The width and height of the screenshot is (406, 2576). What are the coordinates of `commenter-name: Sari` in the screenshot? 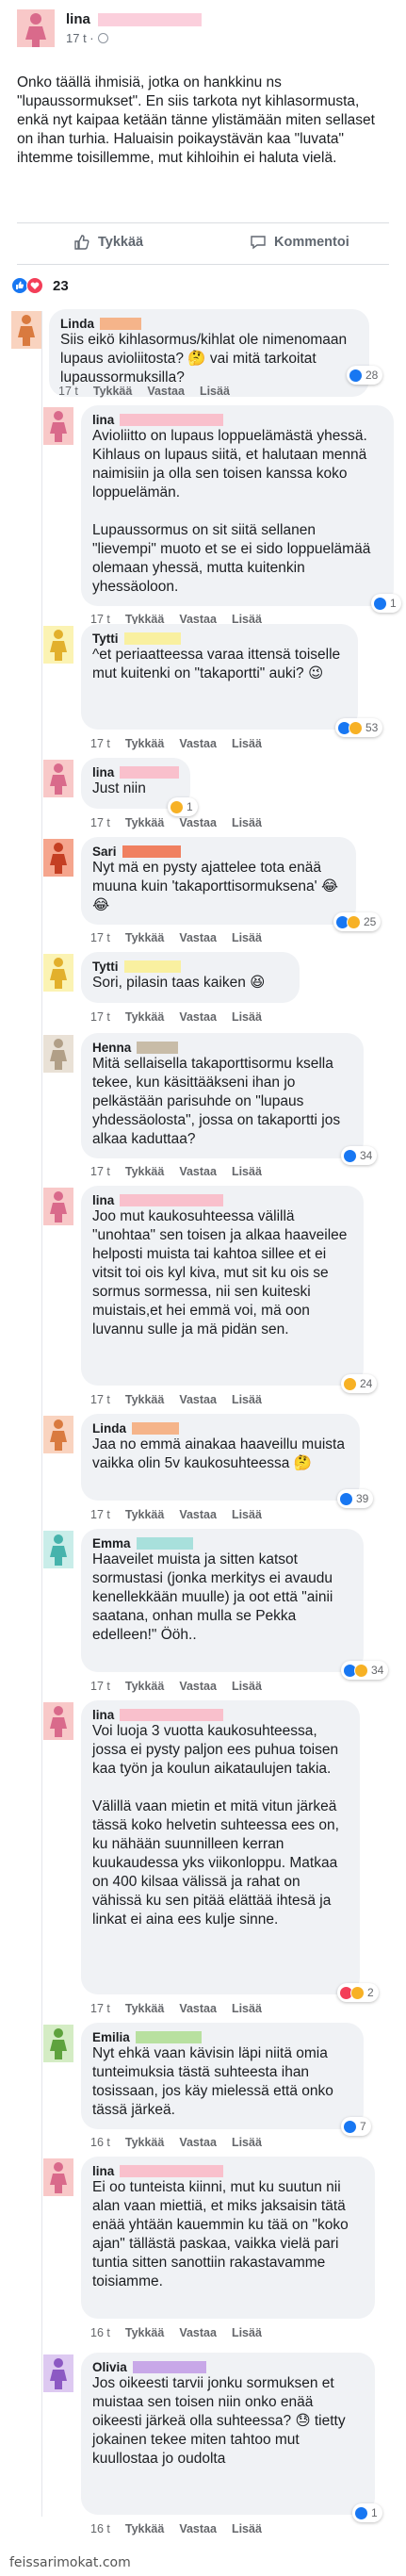 It's located at (218, 852).